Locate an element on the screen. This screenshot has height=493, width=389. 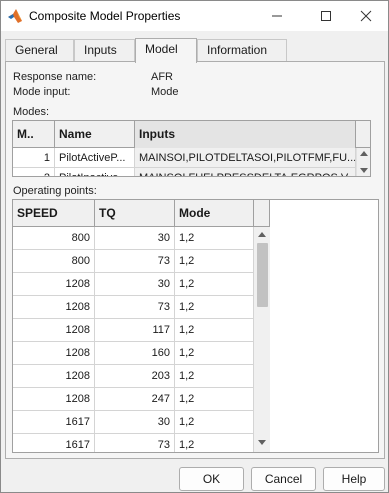
op-col-tq: TQ is located at coordinates (135, 213).